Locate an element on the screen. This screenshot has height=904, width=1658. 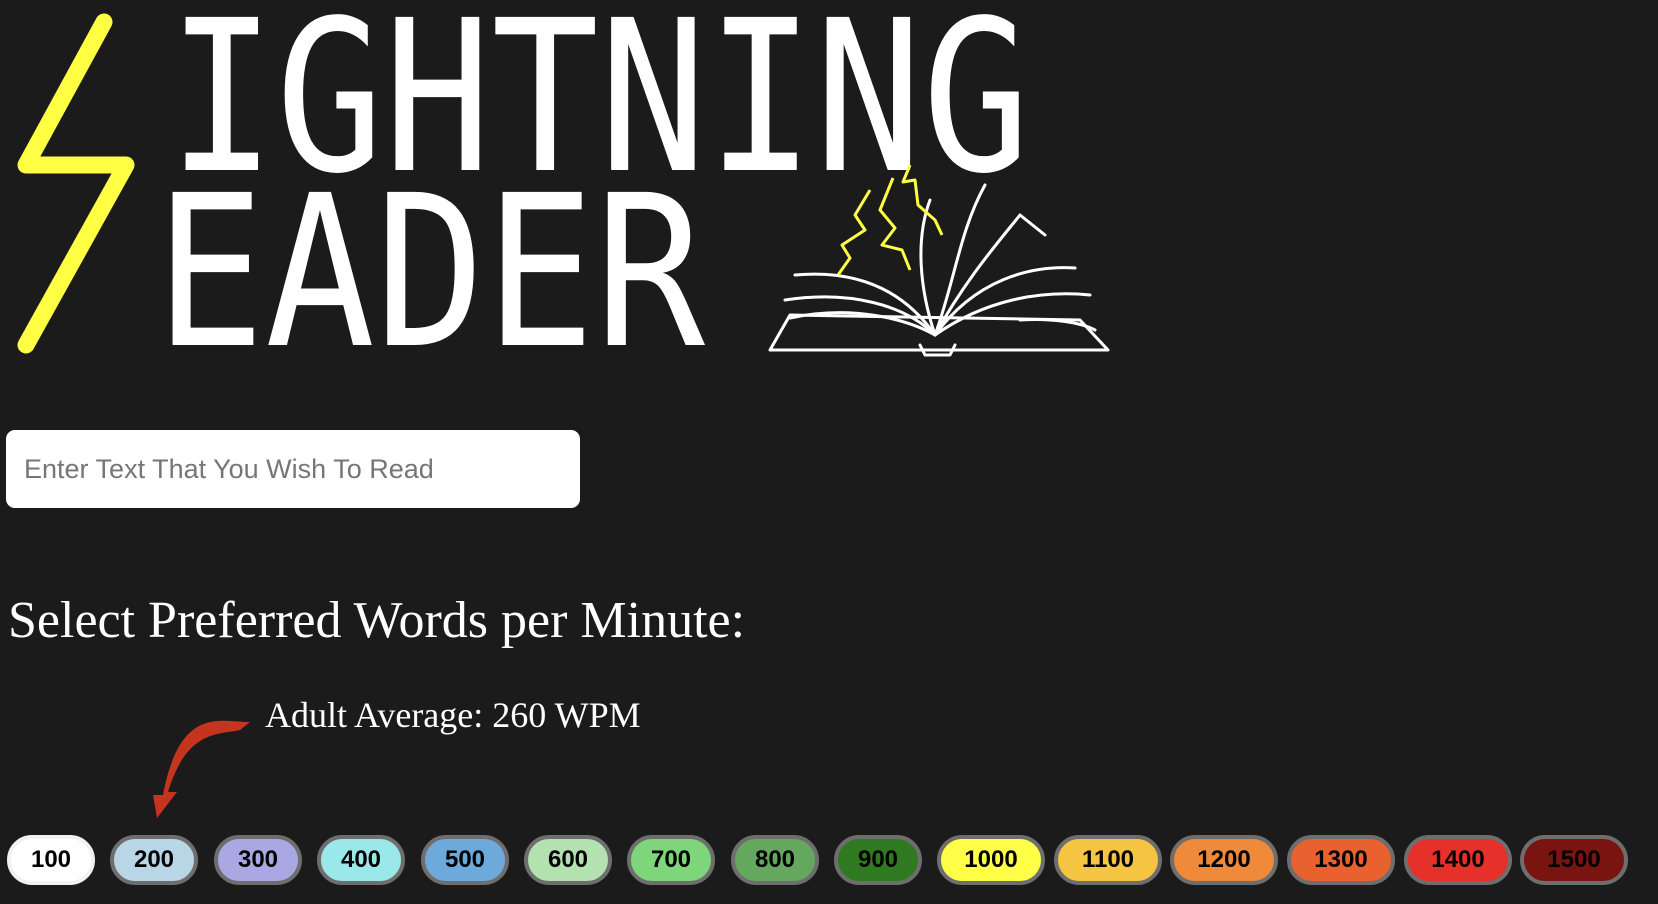
wpm-option-400: 400 is located at coordinates (361, 860).